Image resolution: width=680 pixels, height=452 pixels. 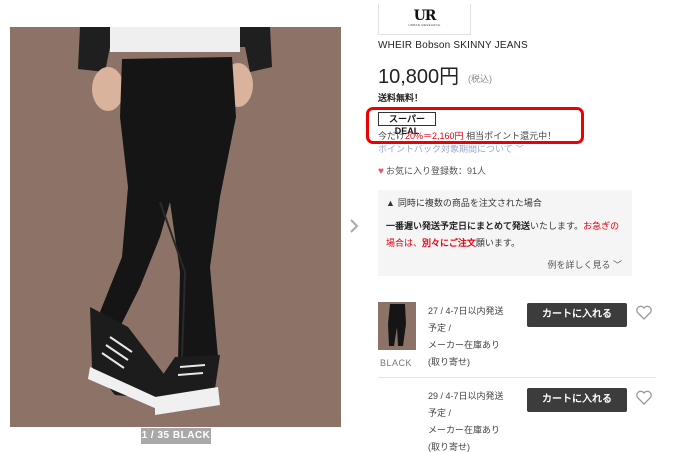 I want to click on pointback-period-link: ポイントバック対象期間について ﹀, so click(x=451, y=149).